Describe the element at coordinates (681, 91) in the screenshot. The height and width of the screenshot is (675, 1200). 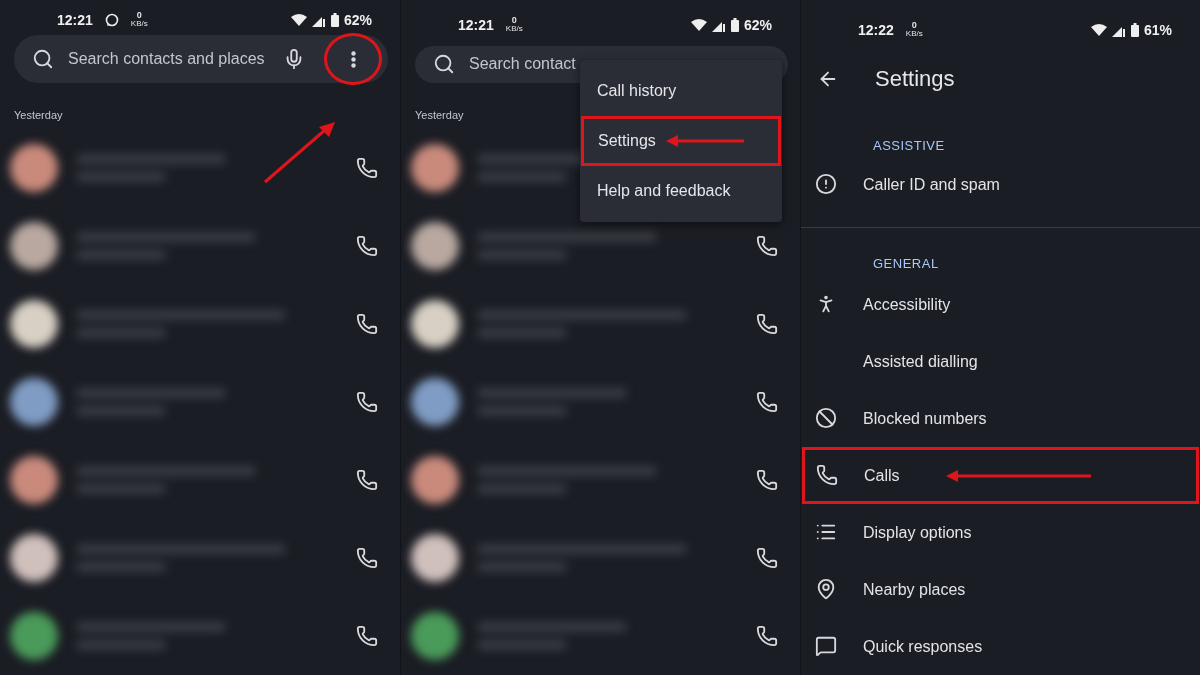
I see `menu-item: Call history` at that location.